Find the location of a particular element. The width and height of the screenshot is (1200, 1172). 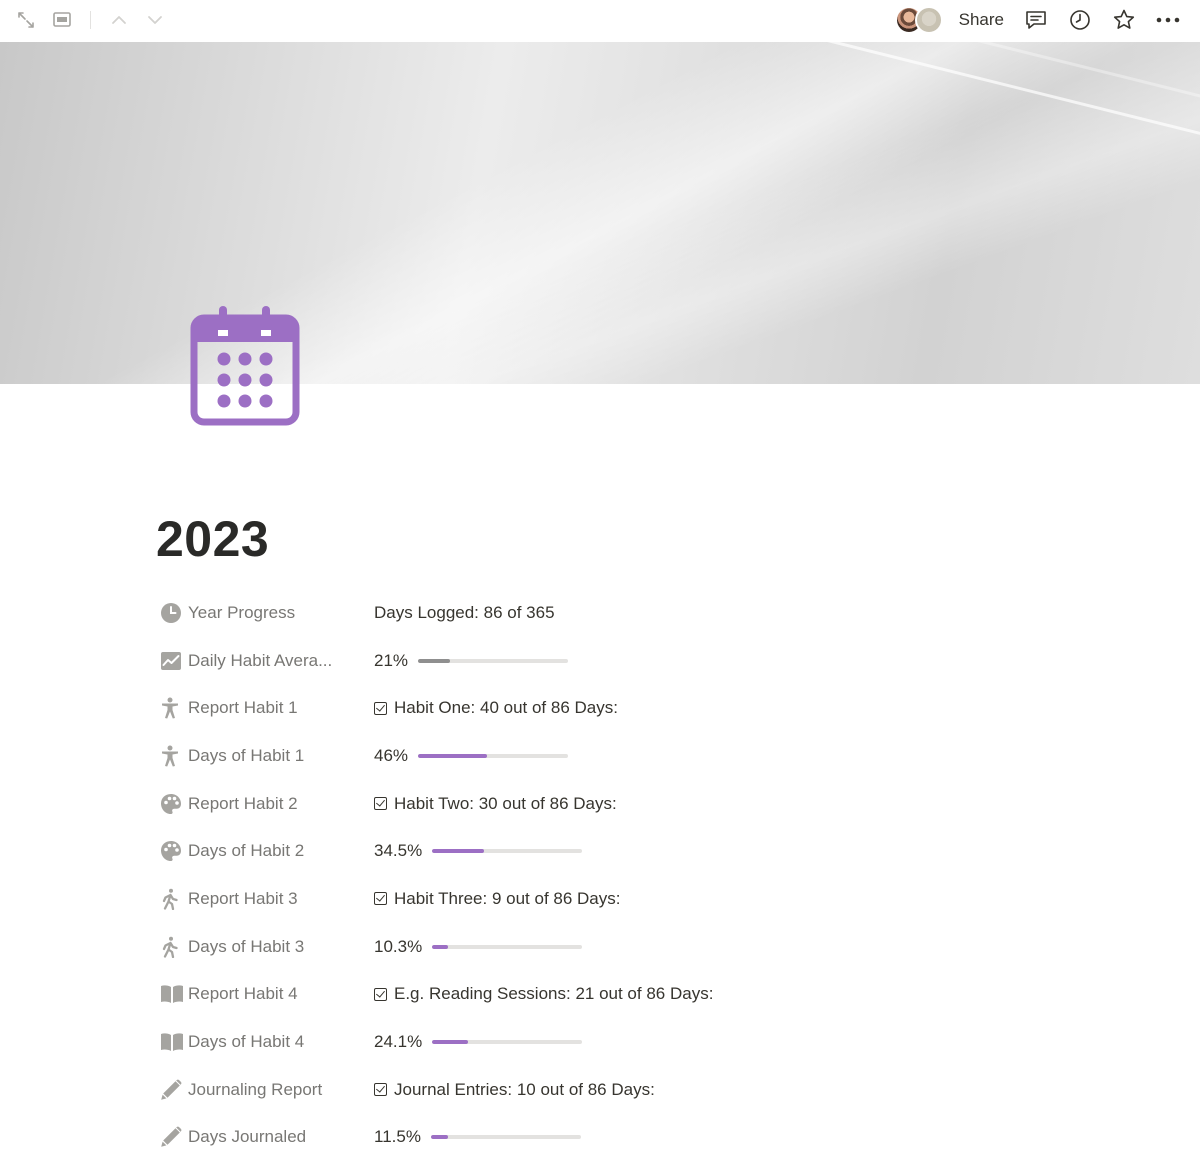

property-value: 11.5% is located at coordinates (477, 1138).